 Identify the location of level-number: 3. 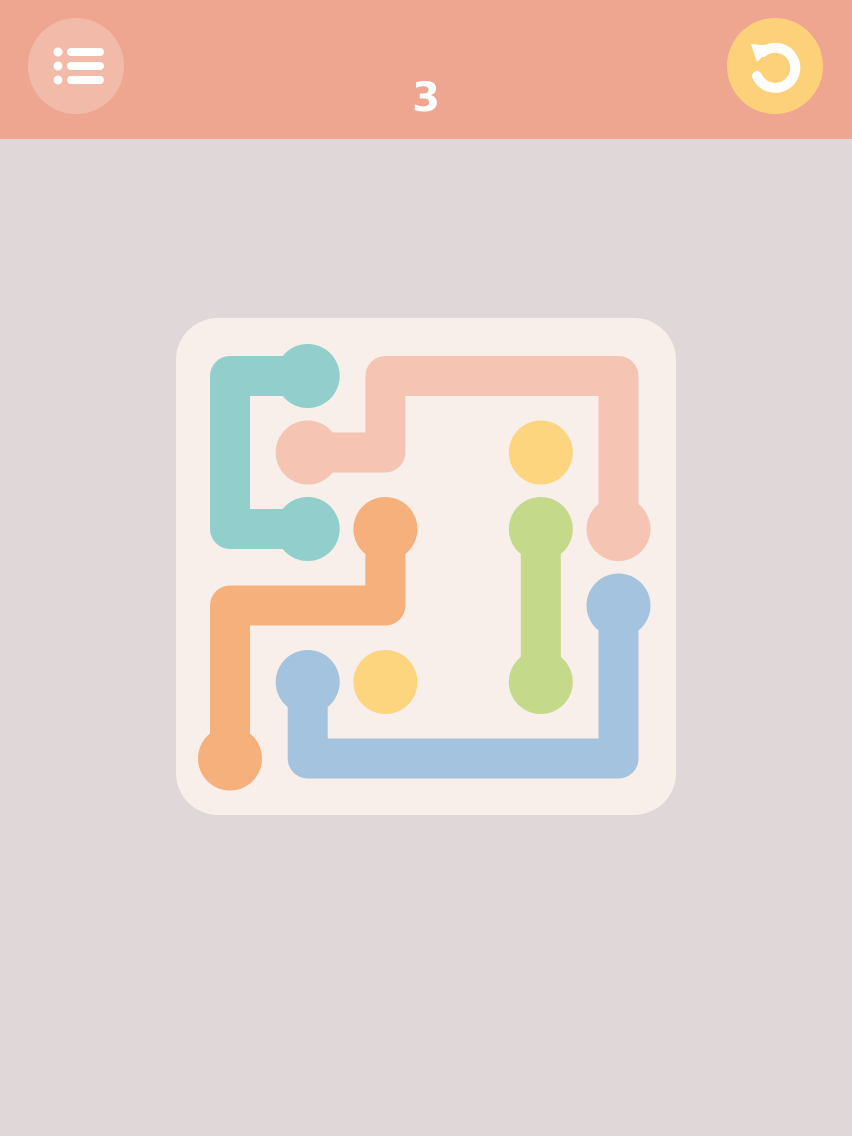
(426, 98).